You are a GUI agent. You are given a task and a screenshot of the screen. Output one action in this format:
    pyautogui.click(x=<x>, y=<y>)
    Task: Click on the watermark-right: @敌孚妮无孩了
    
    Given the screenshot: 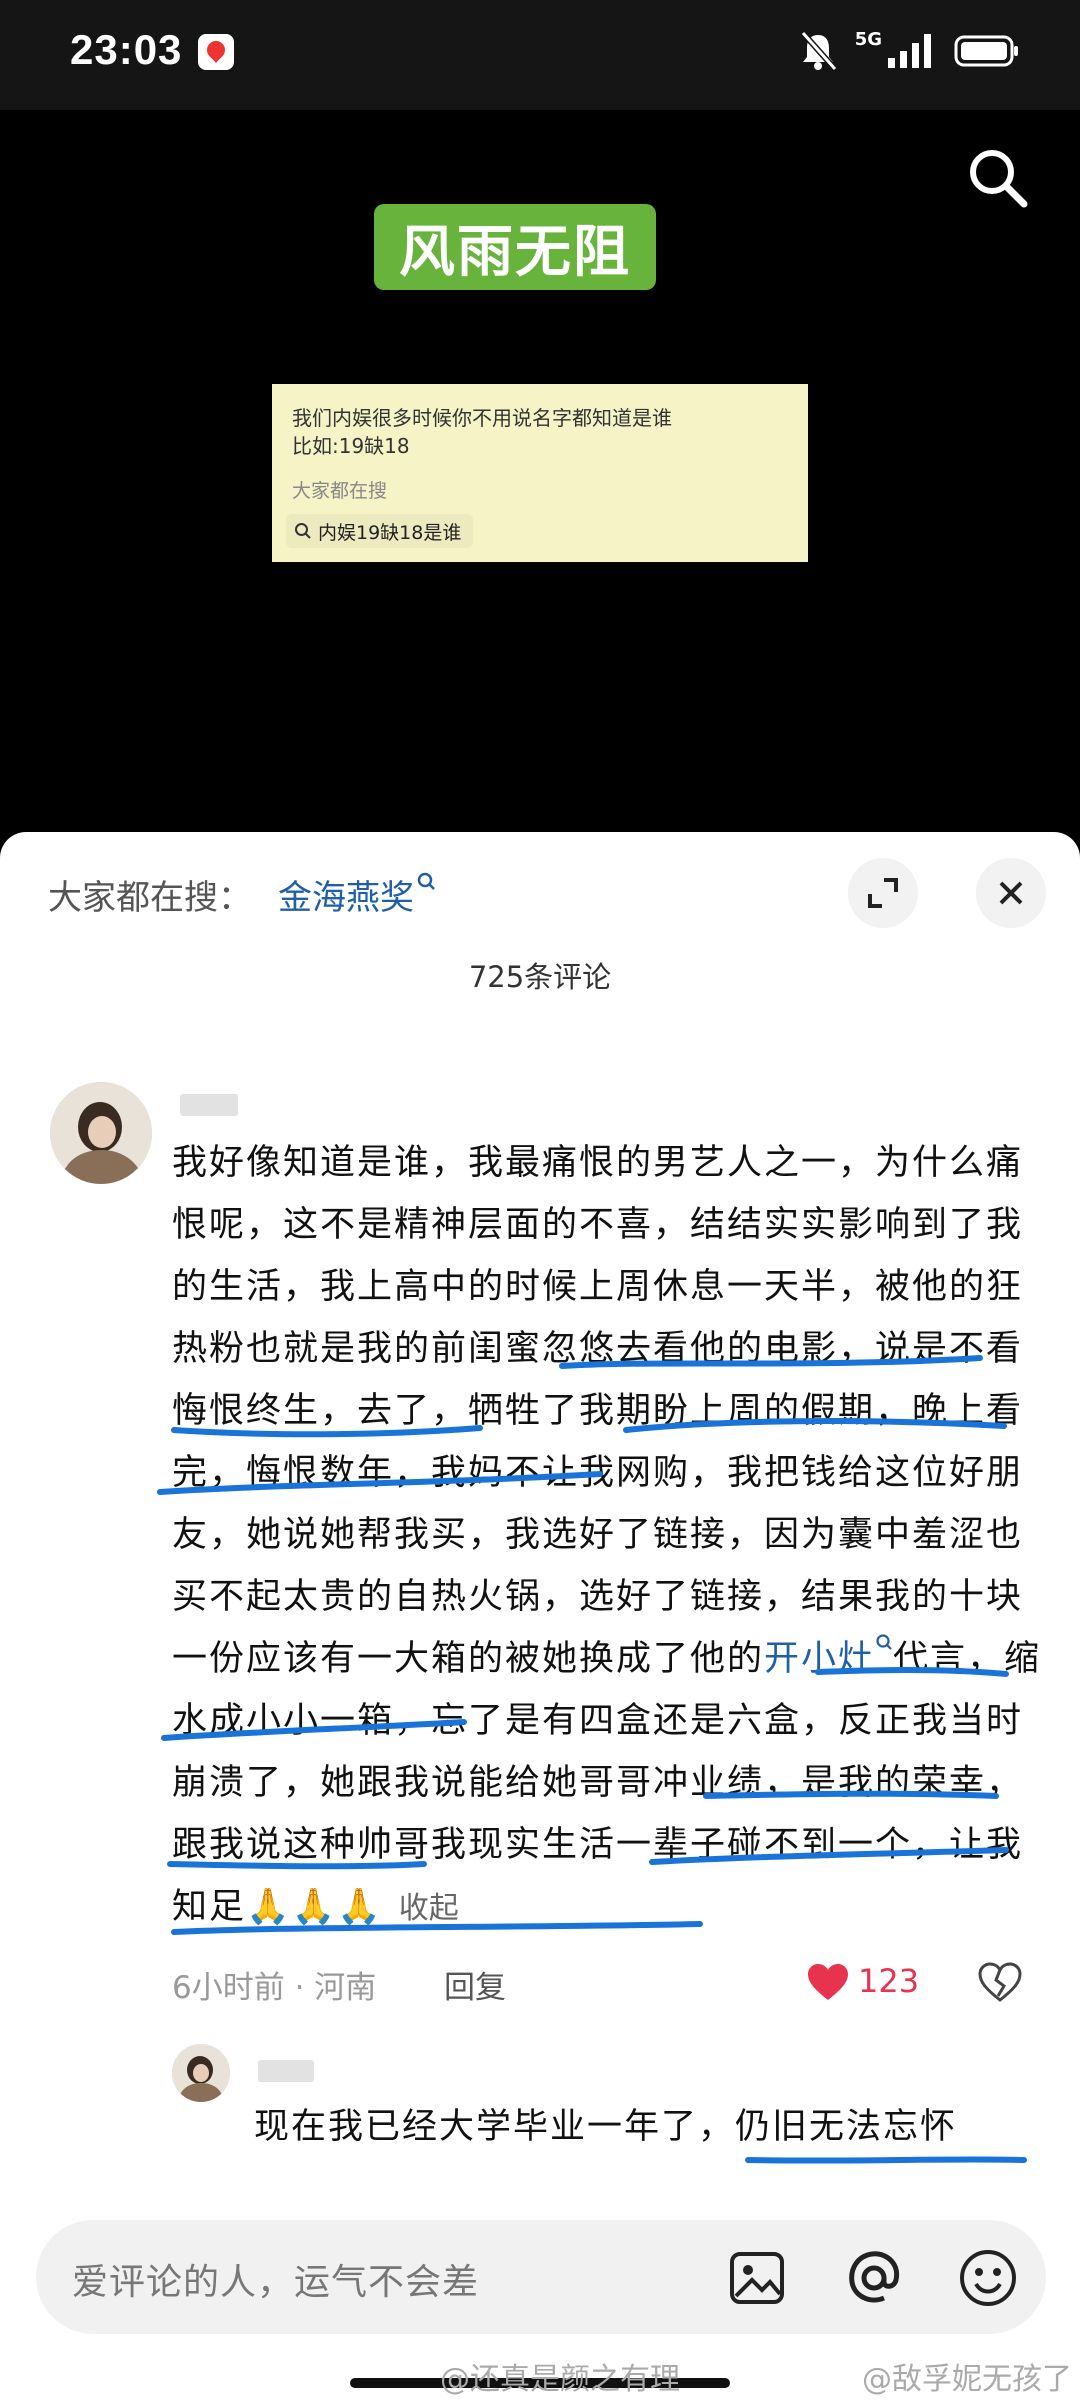 What is the action you would take?
    pyautogui.click(x=967, y=2379)
    